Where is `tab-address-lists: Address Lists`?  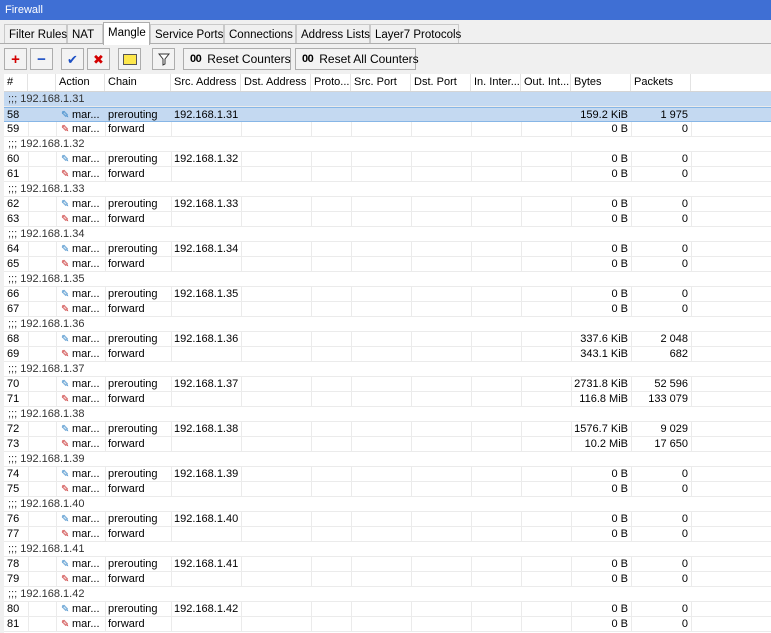
tab-address-lists: Address Lists is located at coordinates (333, 34).